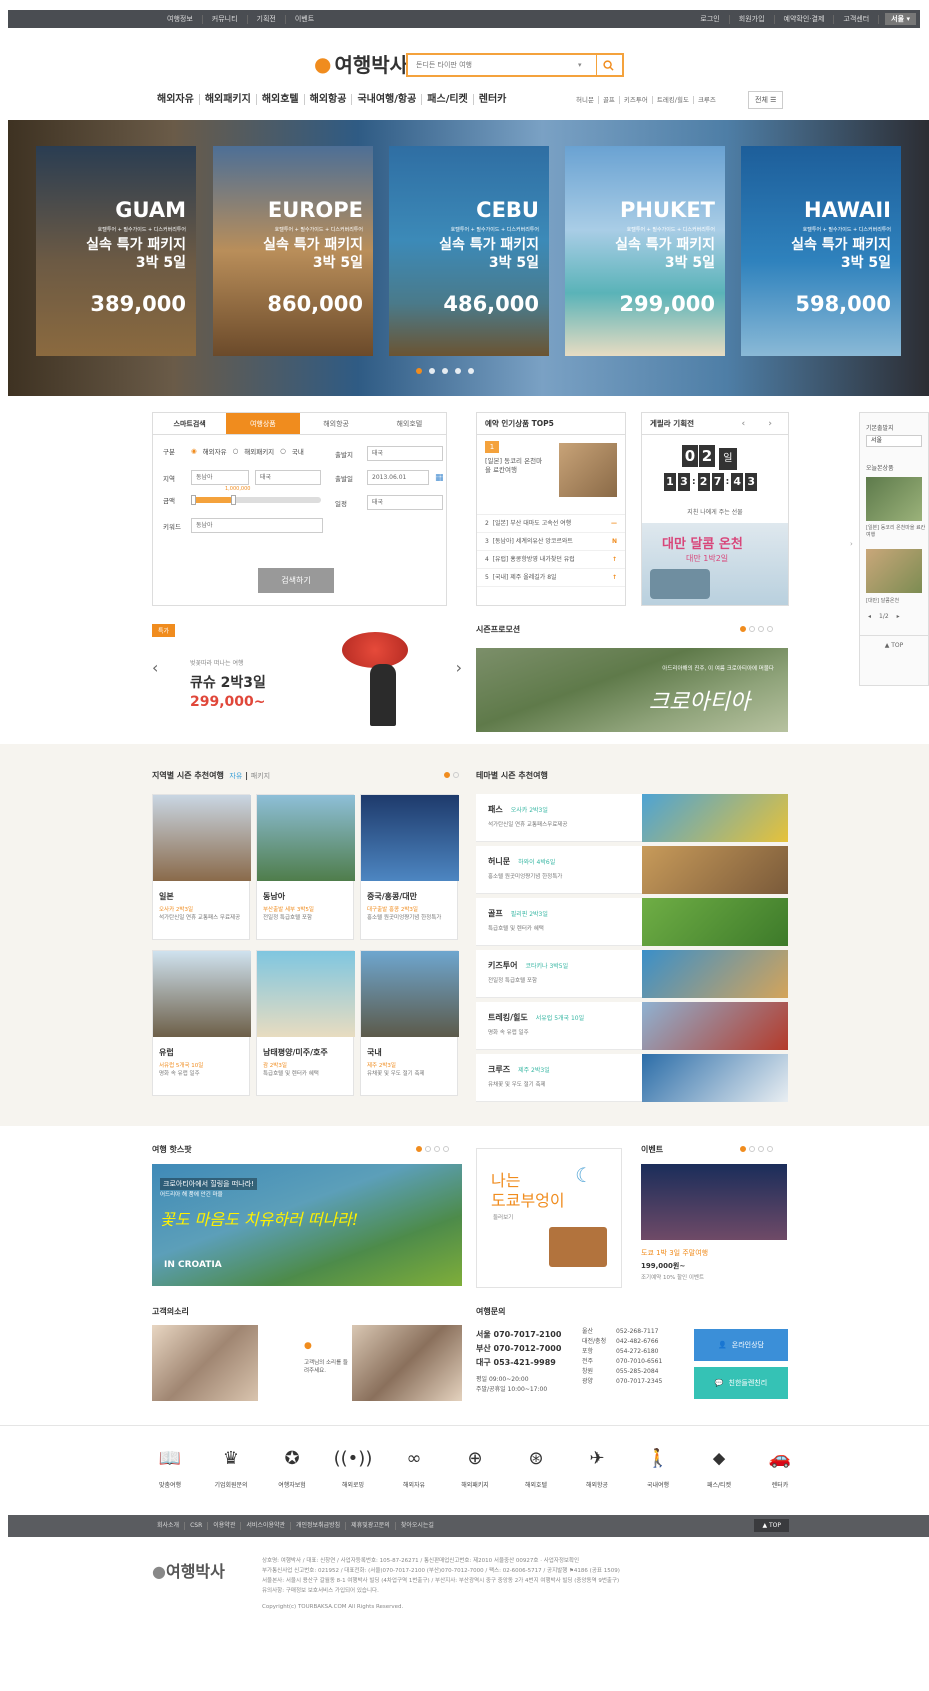 This screenshot has height=1691, width=929. I want to click on tab-free: 자유, so click(235, 776).